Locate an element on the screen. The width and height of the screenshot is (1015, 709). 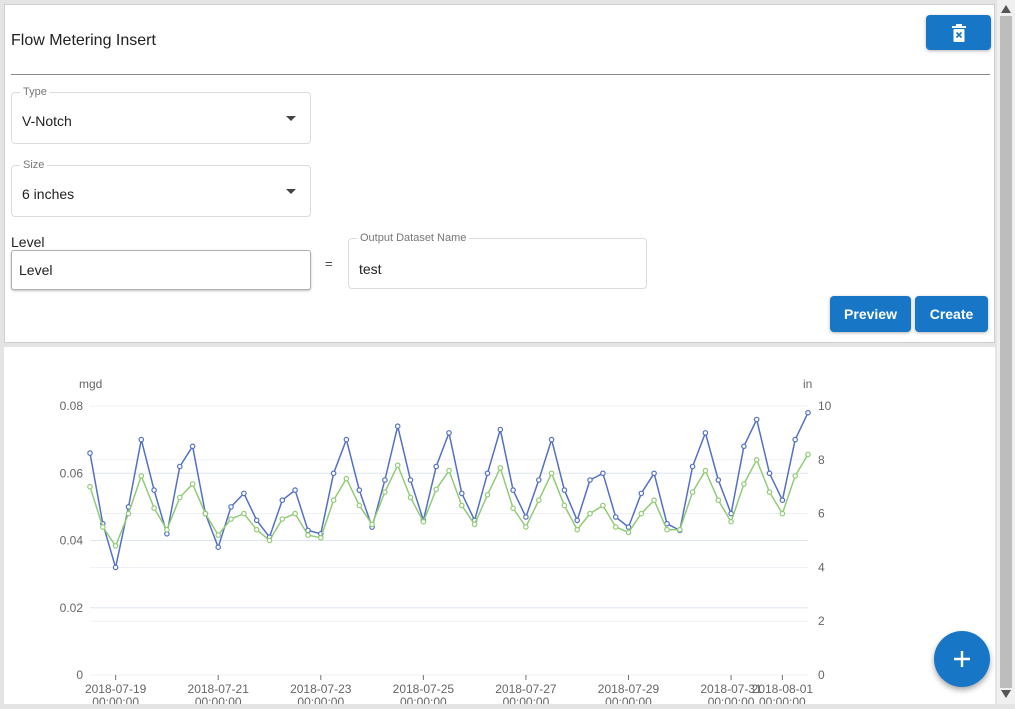
delete-button is located at coordinates (958, 32).